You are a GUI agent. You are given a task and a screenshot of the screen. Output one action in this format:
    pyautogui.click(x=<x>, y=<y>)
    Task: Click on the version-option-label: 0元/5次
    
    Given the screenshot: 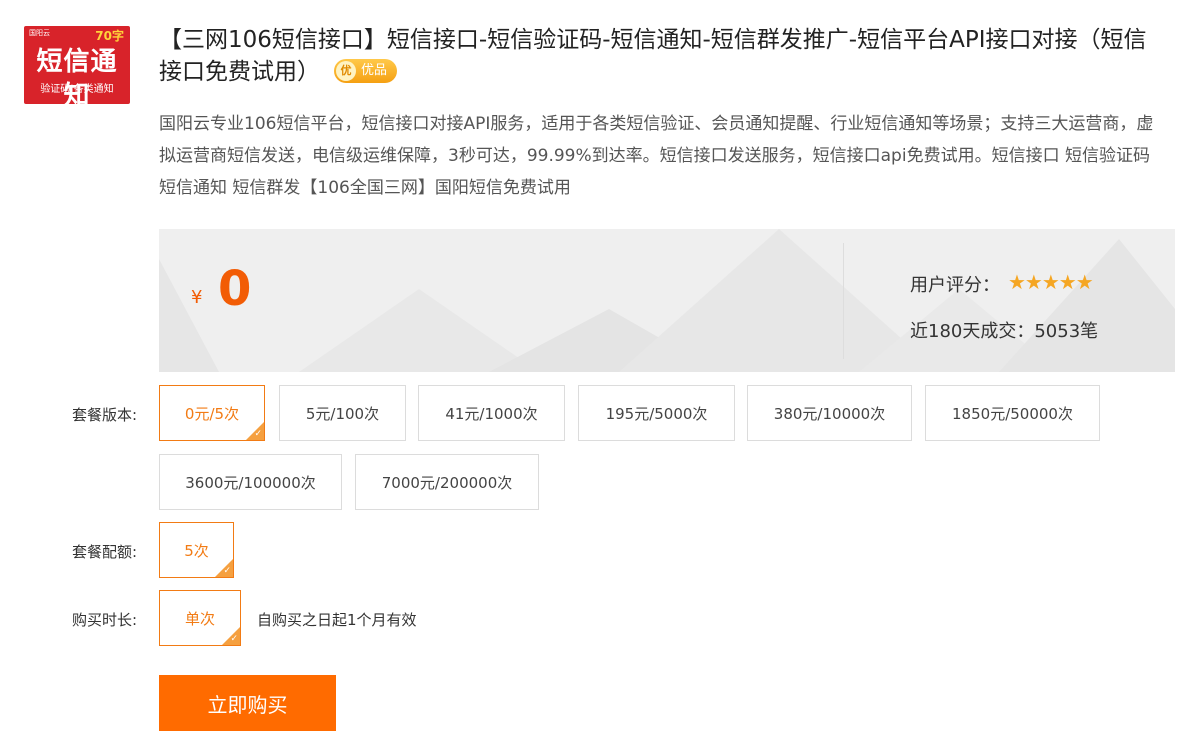 What is the action you would take?
    pyautogui.click(x=212, y=413)
    